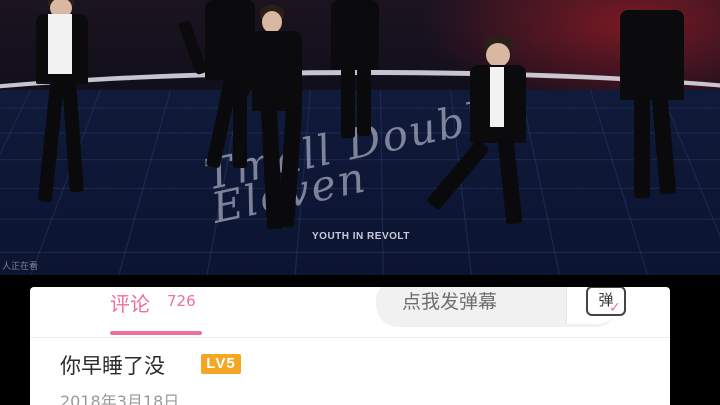  I want to click on check-icon: ✓, so click(615, 308).